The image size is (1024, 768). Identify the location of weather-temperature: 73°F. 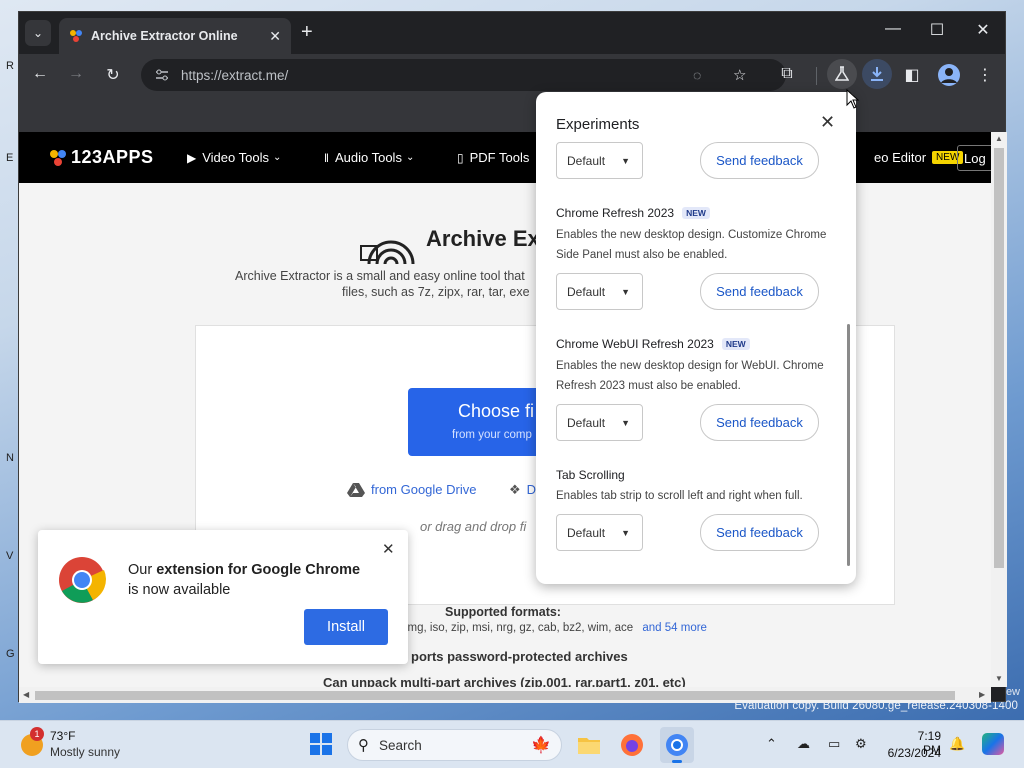
(62, 736).